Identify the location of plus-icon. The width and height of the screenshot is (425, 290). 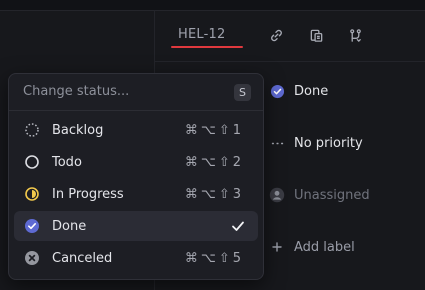
(277, 247).